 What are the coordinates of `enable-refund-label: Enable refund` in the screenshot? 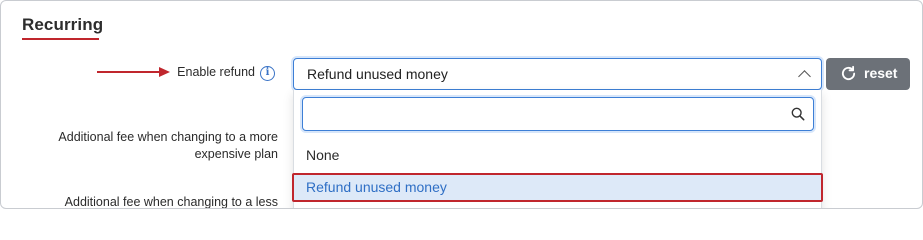 It's located at (216, 72).